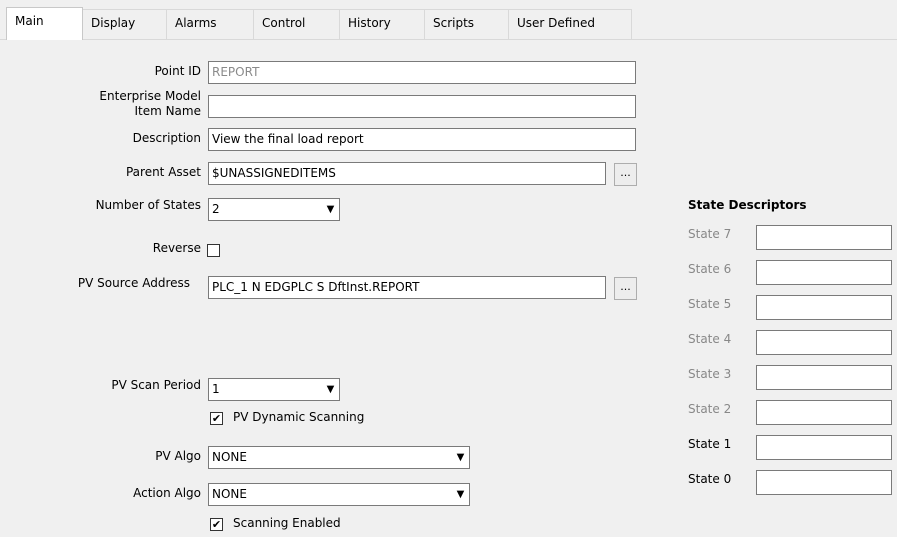 Image resolution: width=897 pixels, height=537 pixels. I want to click on enterprise-model-label-line2: Item Name, so click(167, 111).